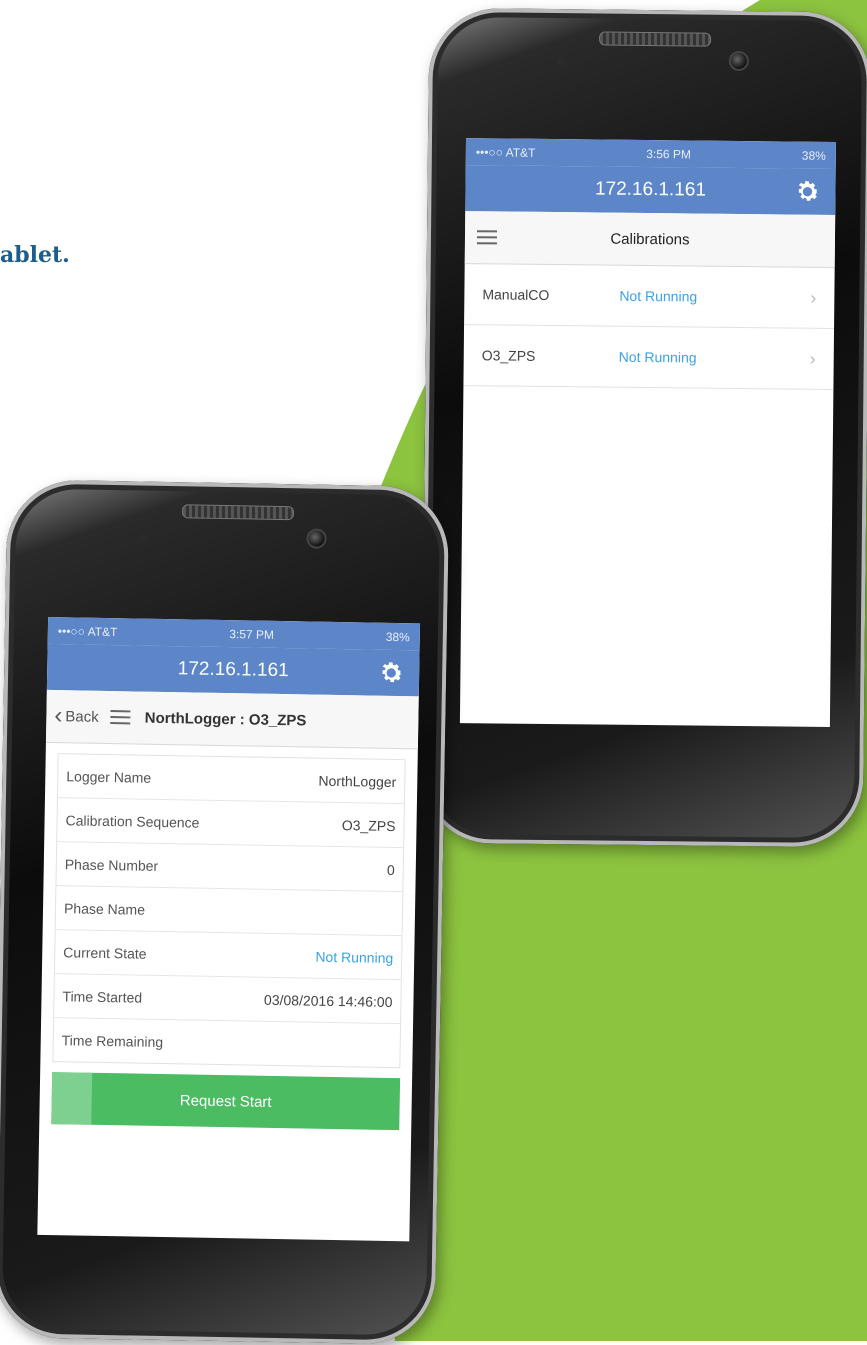 Image resolution: width=867 pixels, height=1345 pixels. What do you see at coordinates (226, 1042) in the screenshot?
I see `table-row: Time Remaining` at bounding box center [226, 1042].